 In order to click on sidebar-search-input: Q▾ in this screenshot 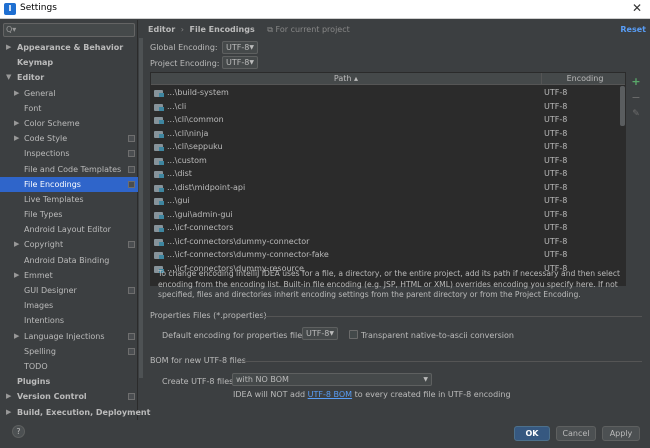, I will do `click(69, 30)`.